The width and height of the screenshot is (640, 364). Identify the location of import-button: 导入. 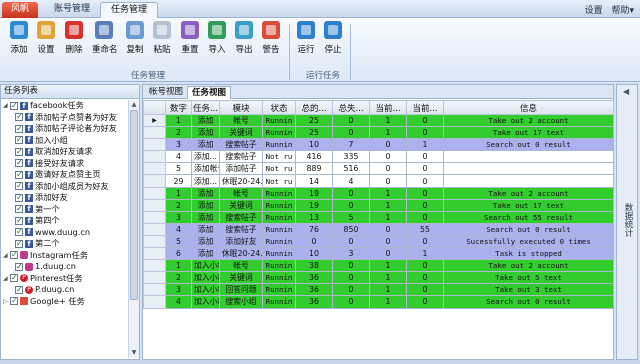
(217, 38).